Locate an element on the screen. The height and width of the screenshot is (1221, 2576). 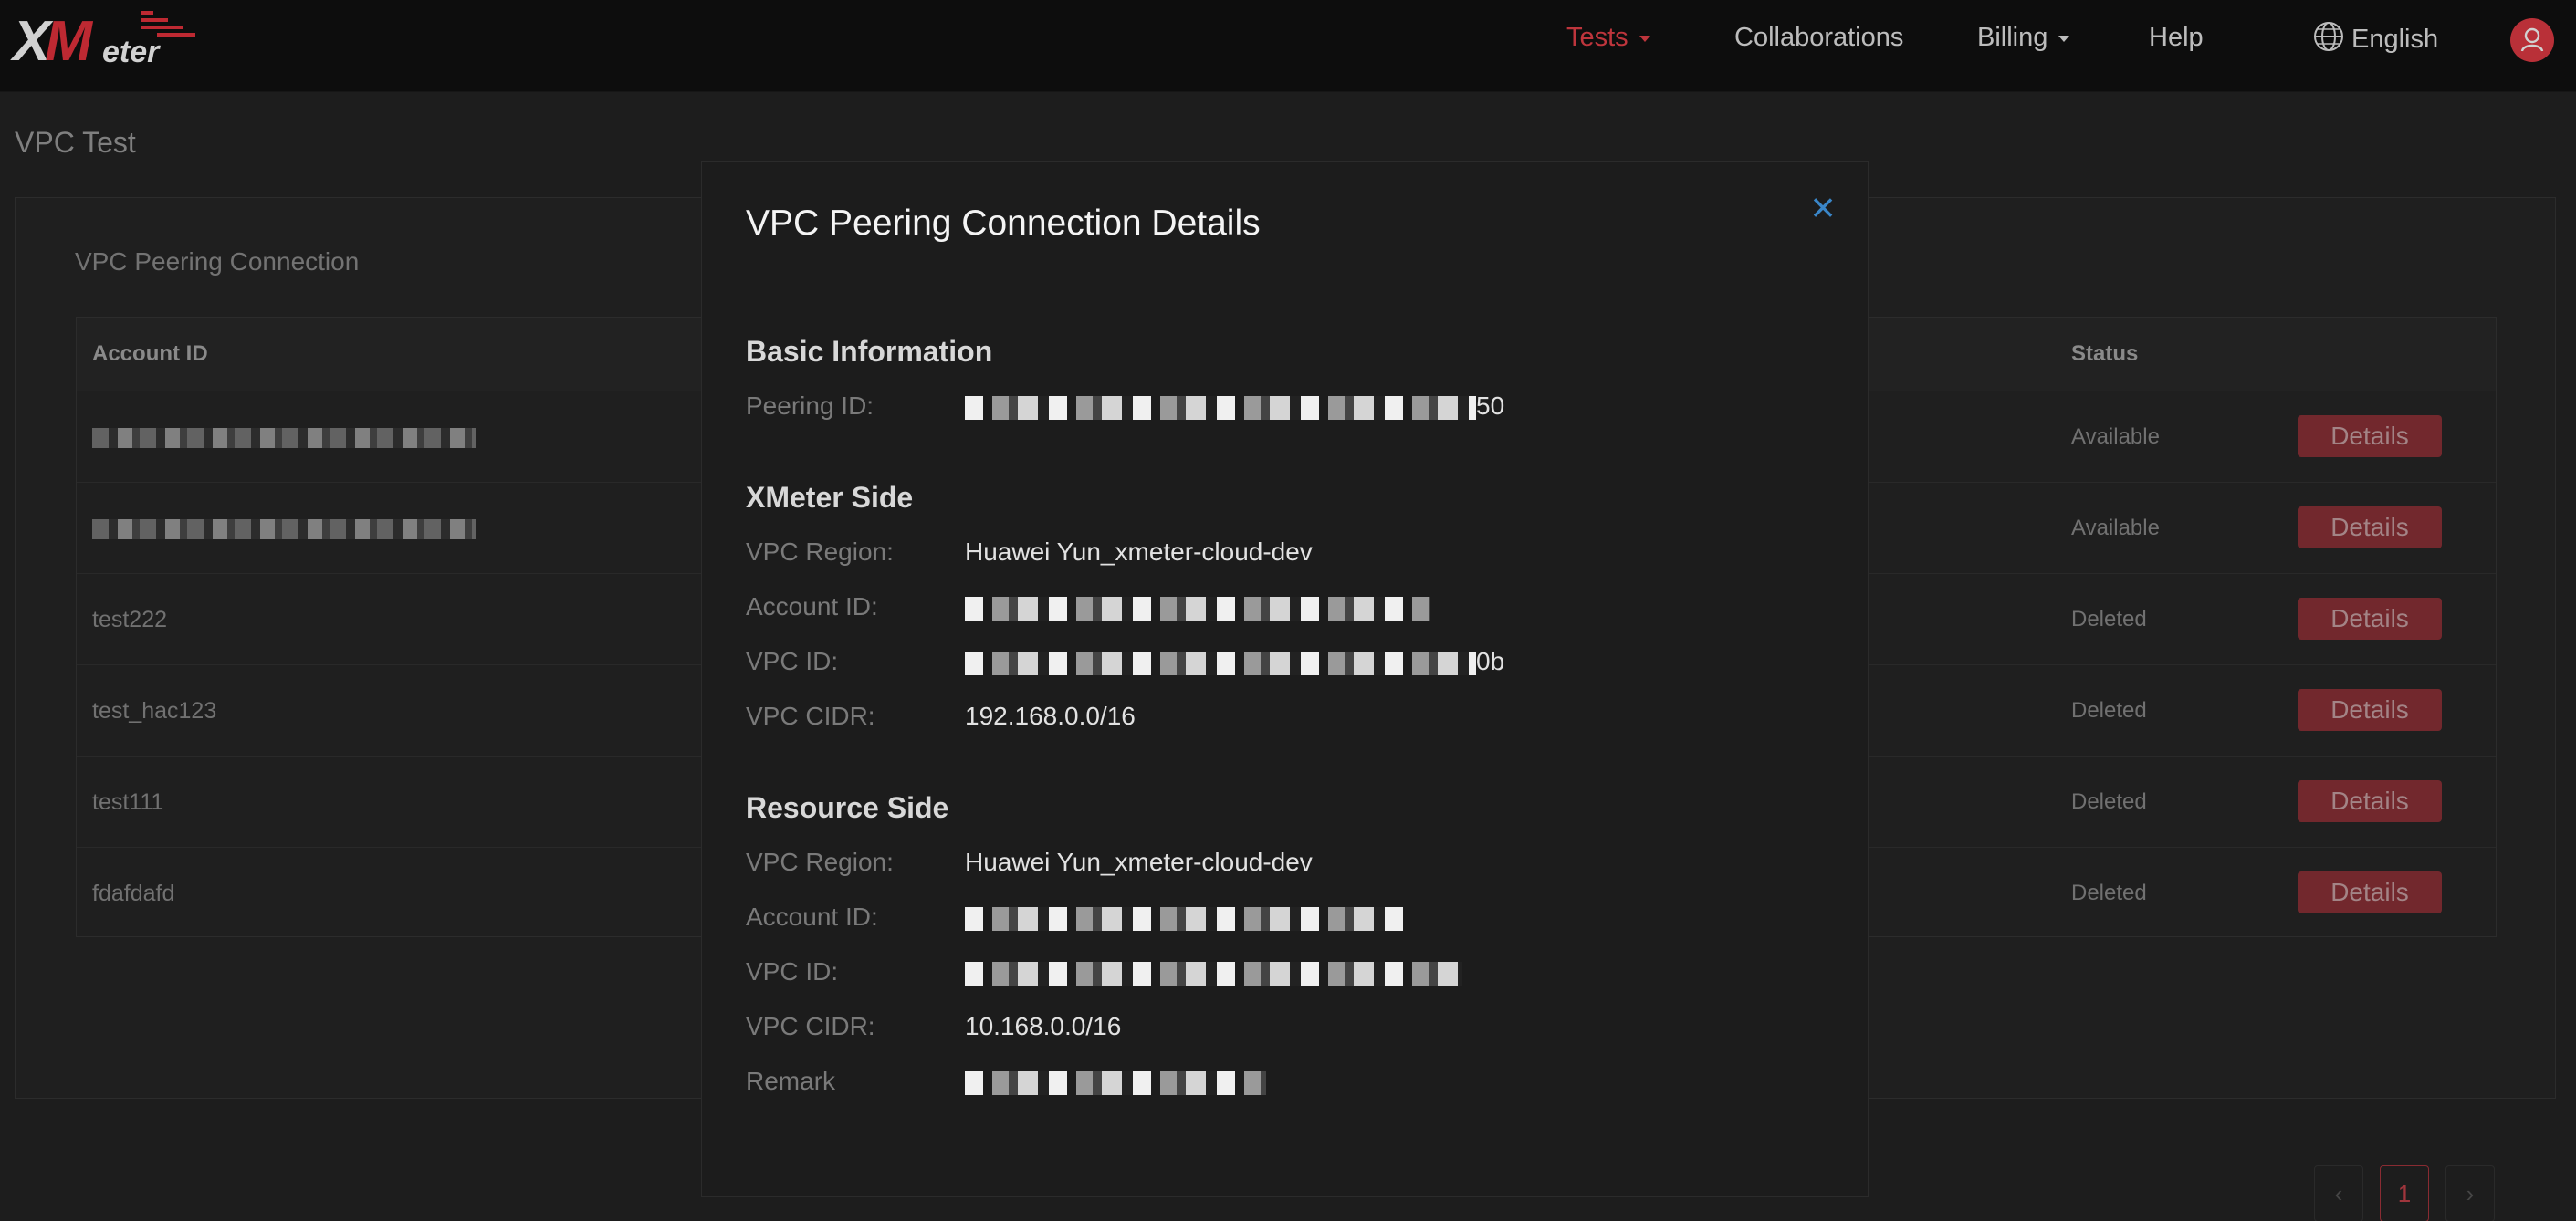
resource-vpc-cidr-value: 10.168.0.0/16 is located at coordinates (1043, 1026).